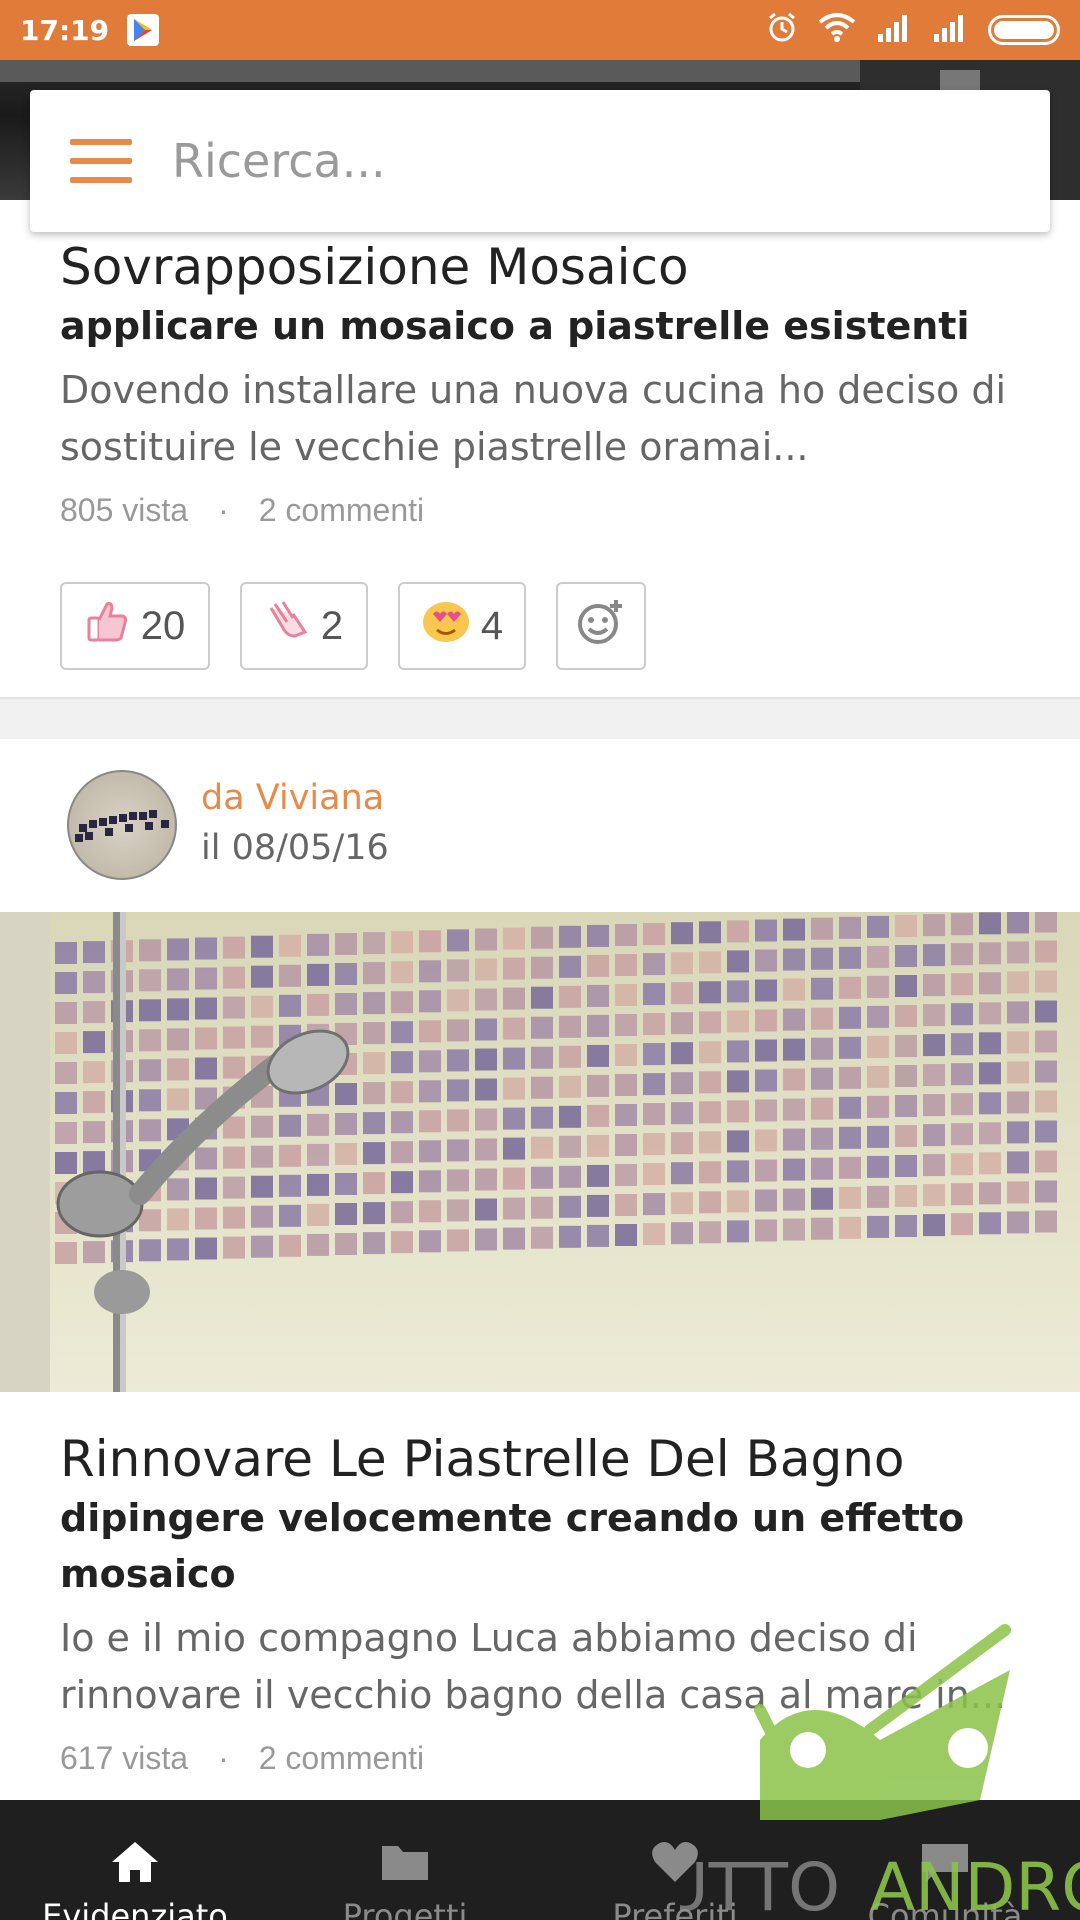  I want to click on battery-icon, so click(1024, 30).